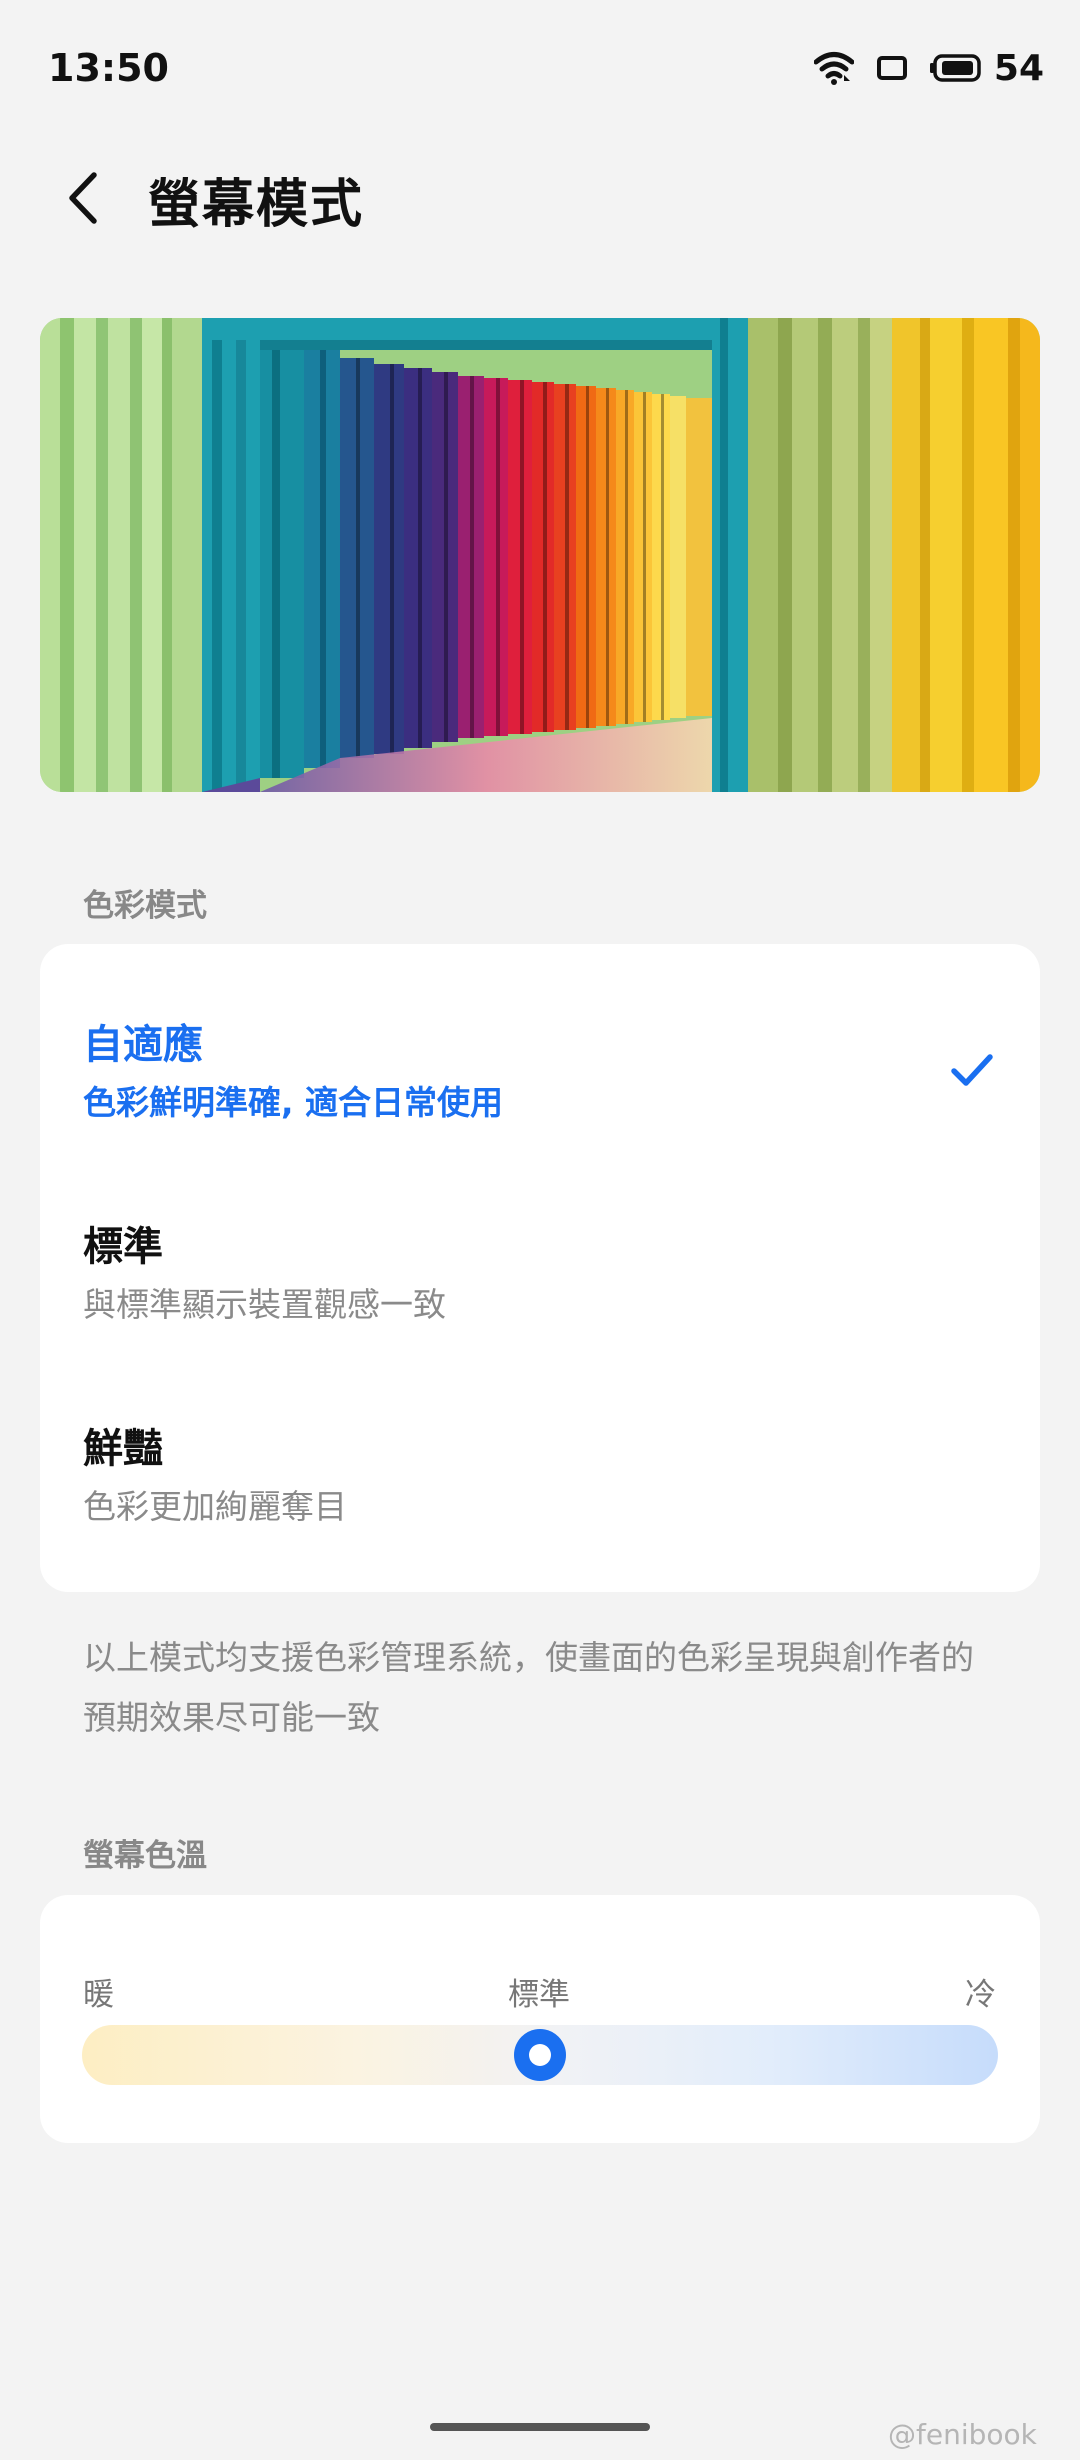 The image size is (1080, 2460). What do you see at coordinates (145, 906) in the screenshot?
I see `color-mode-section-label: 色彩模式` at bounding box center [145, 906].